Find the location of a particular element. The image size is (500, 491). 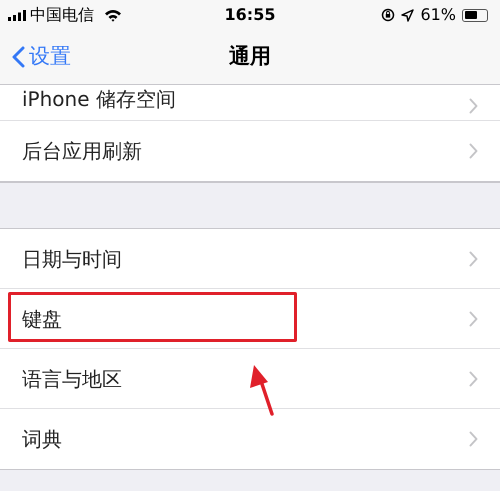

arrow-icon is located at coordinates (262, 390).